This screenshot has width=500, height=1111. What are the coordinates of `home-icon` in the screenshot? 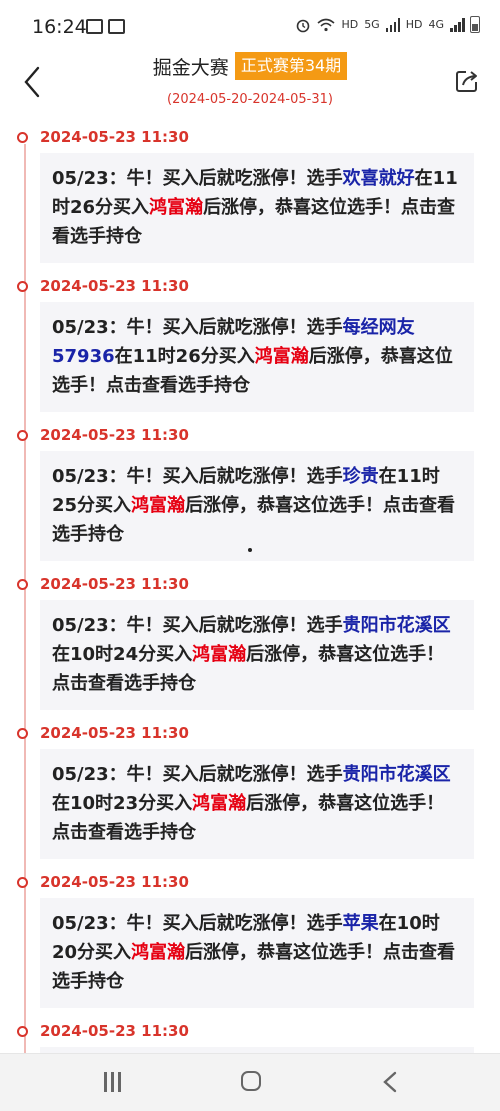 It's located at (251, 1081).